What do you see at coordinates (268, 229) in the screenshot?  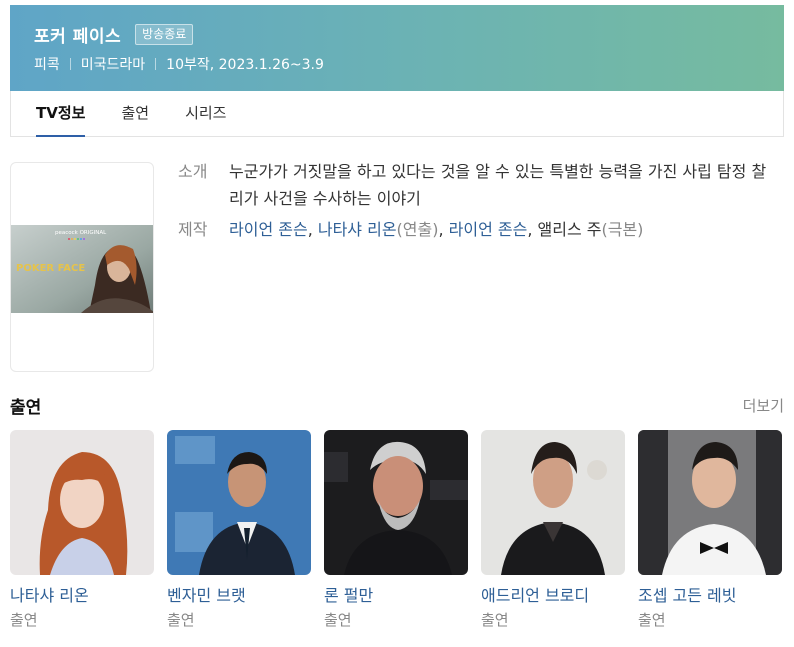 I see `credit-link-director-1: 라이언 존슨` at bounding box center [268, 229].